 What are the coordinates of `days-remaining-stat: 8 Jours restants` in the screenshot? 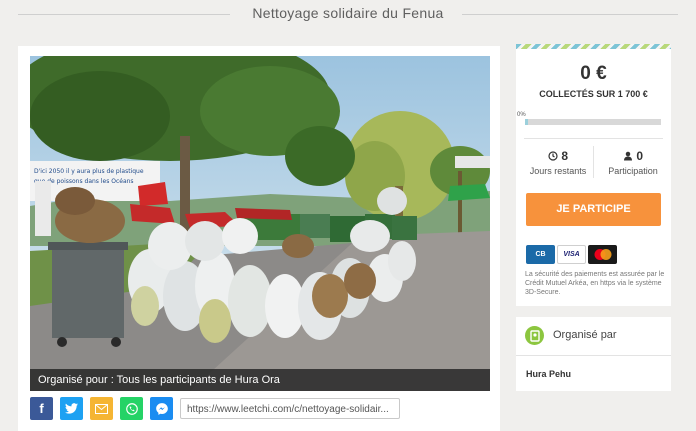 It's located at (558, 162).